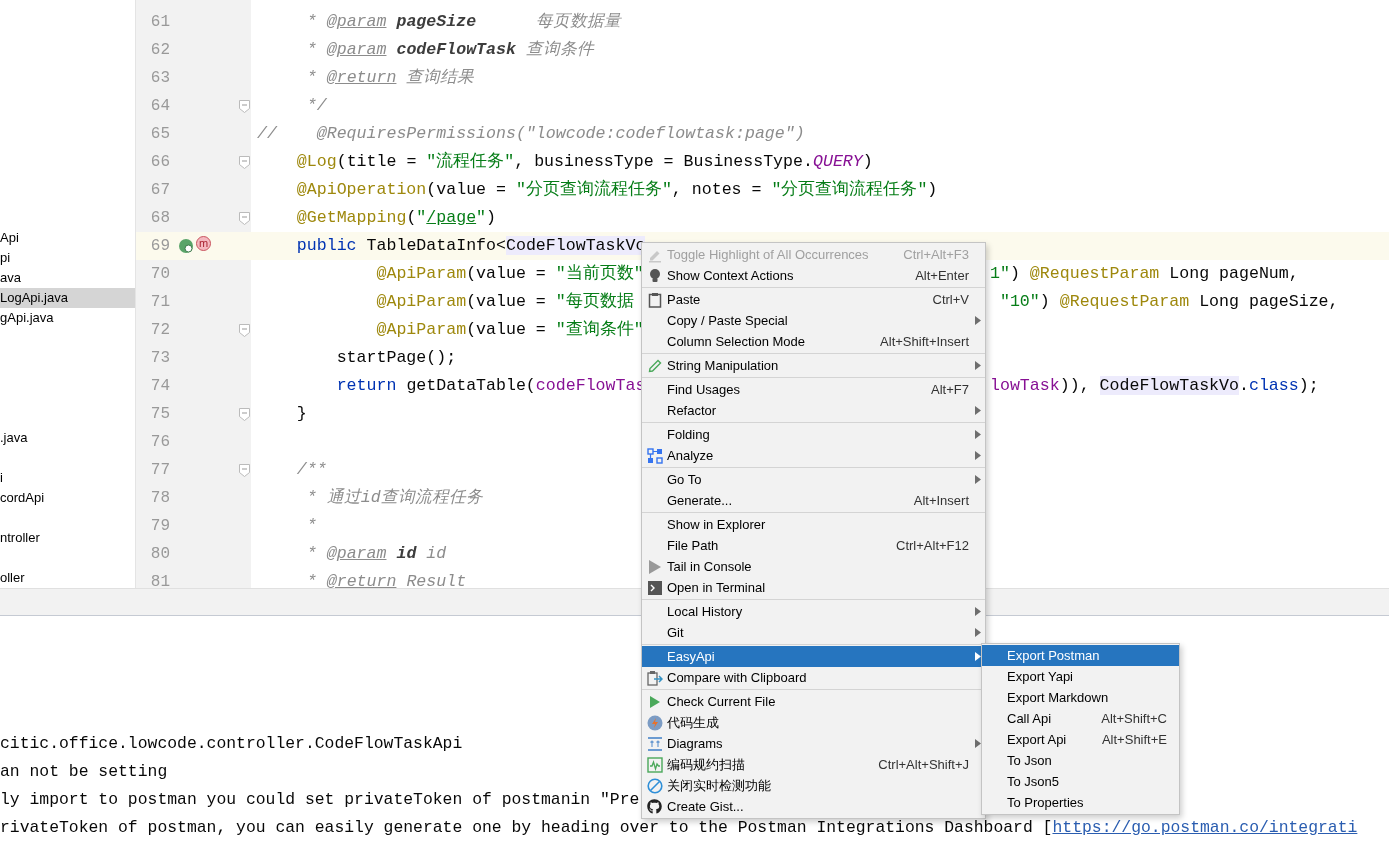 Image resolution: width=1389 pixels, height=846 pixels. What do you see at coordinates (67, 538) in the screenshot?
I see `file-tree-item: ntroller` at bounding box center [67, 538].